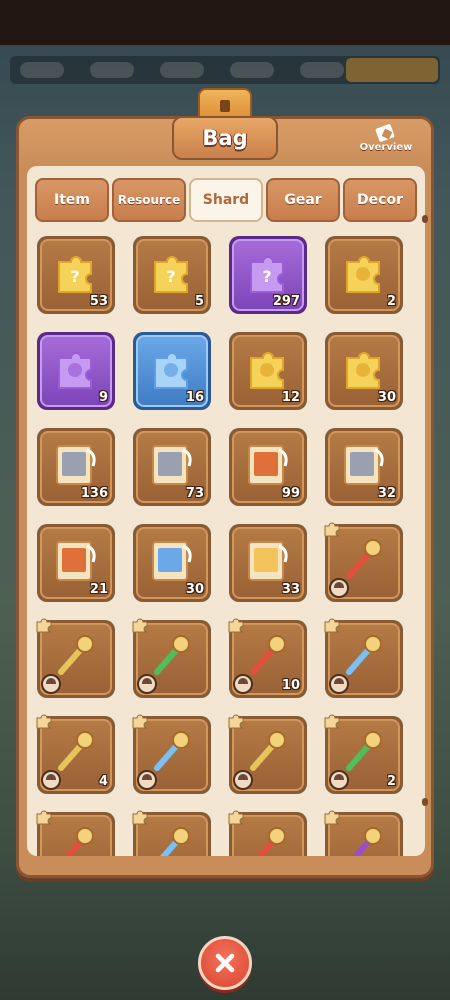 This screenshot has height=1000, width=450. What do you see at coordinates (268, 371) in the screenshot?
I see `shard-item-cell: 12` at bounding box center [268, 371].